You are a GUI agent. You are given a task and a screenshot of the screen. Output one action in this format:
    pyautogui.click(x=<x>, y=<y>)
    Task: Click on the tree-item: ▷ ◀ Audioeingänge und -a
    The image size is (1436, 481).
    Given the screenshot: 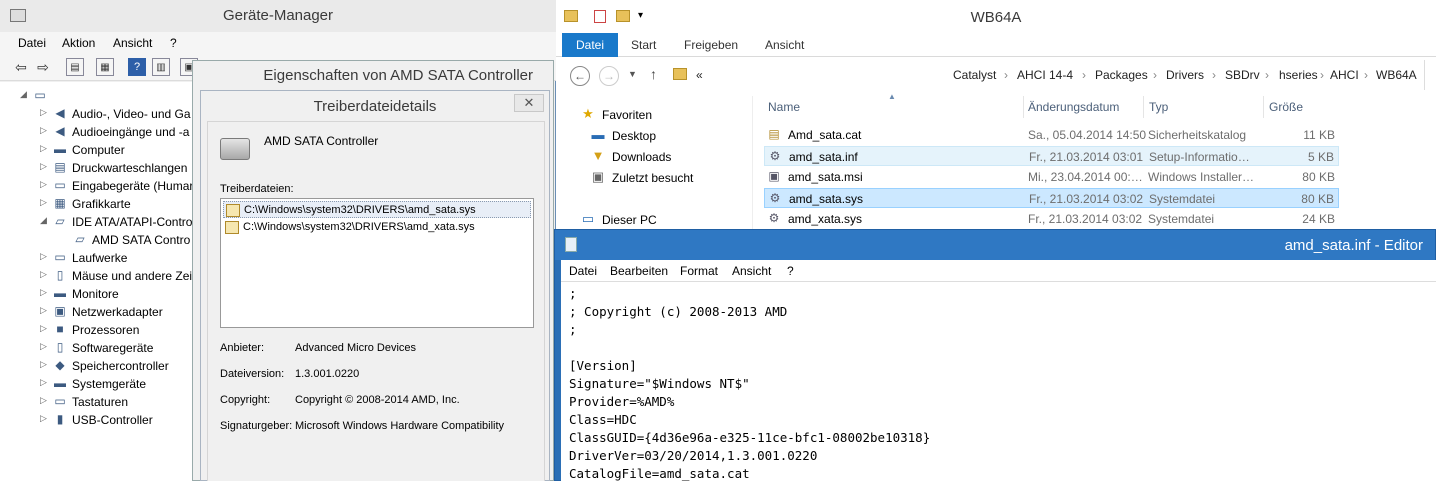 What is the action you would take?
    pyautogui.click(x=117, y=132)
    